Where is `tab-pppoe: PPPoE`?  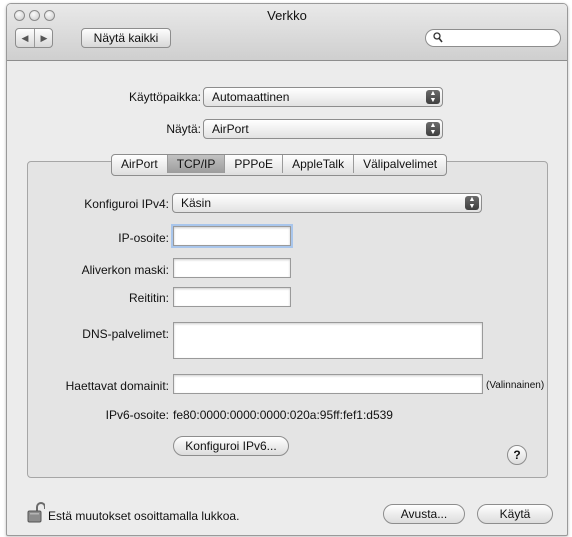
tab-pppoe: PPPoE is located at coordinates (254, 164).